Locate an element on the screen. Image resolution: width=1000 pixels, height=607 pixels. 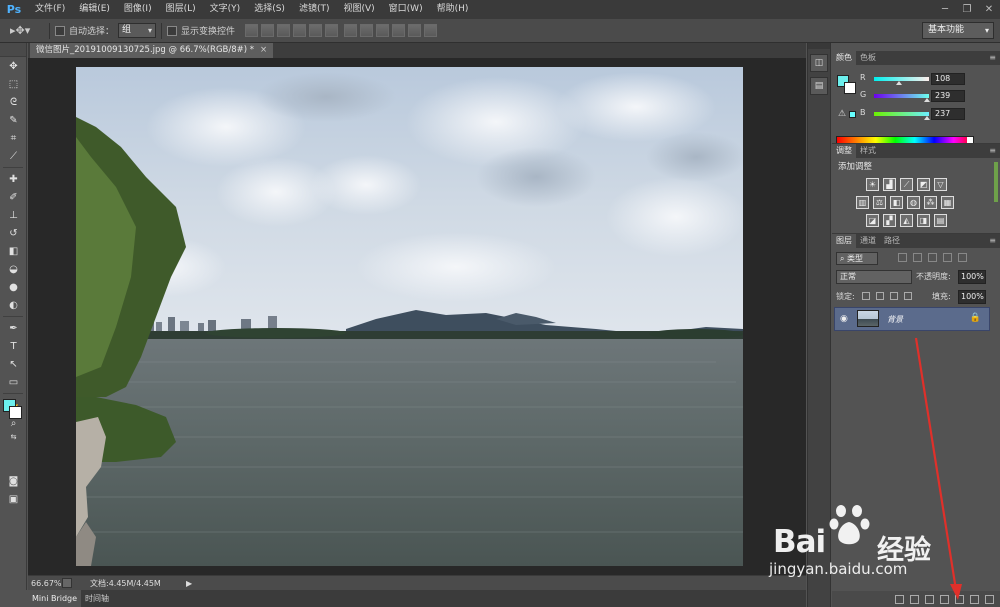
tab-mini-bridge: Mini Bridge is located at coordinates (55, 598).